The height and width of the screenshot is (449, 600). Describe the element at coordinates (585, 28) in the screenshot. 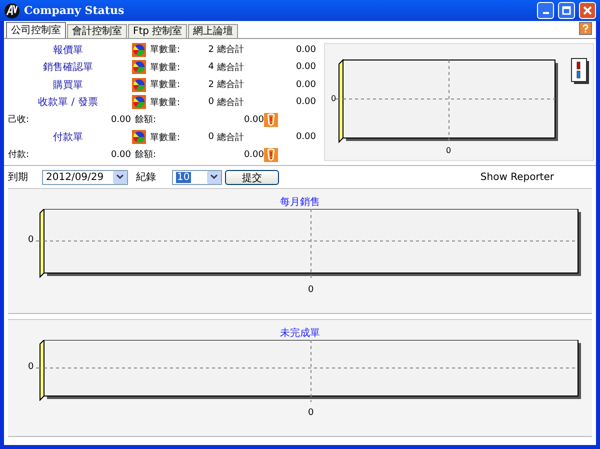

I see `help-icon` at that location.